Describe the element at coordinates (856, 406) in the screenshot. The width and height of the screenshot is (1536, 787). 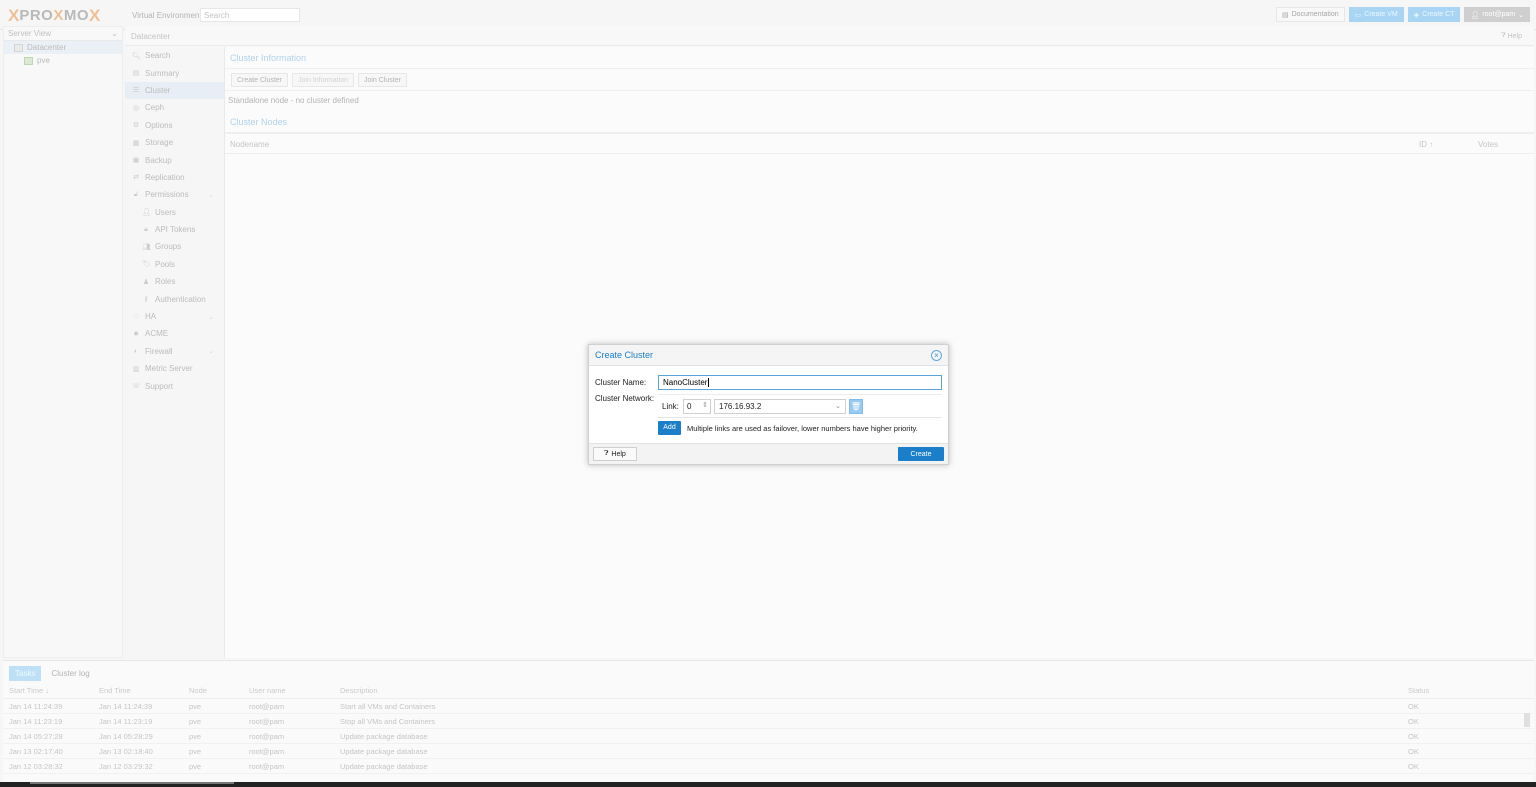
I see `trash-icon: 🗑︎` at that location.